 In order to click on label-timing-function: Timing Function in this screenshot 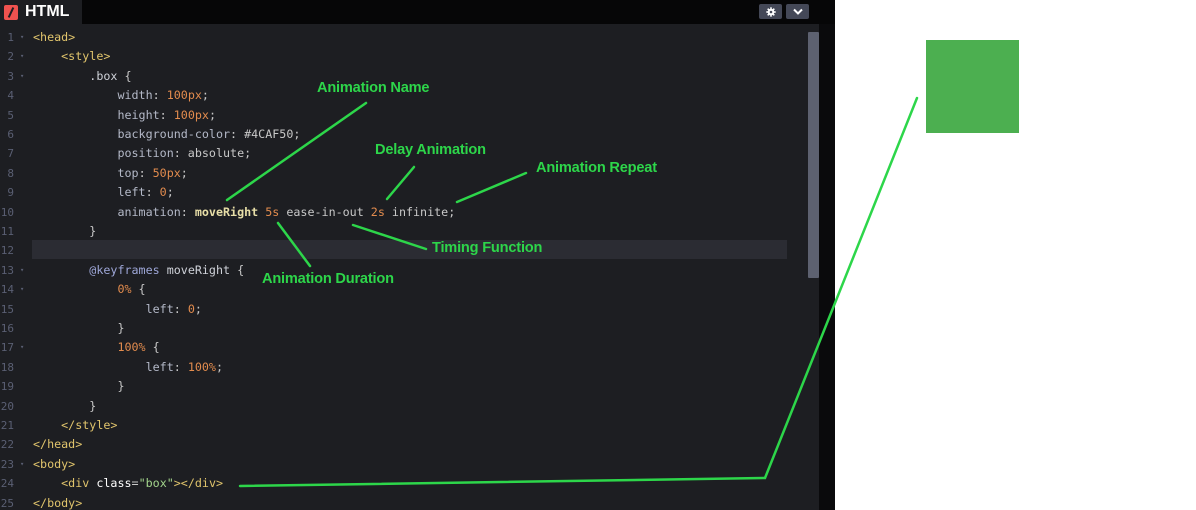, I will do `click(487, 248)`.